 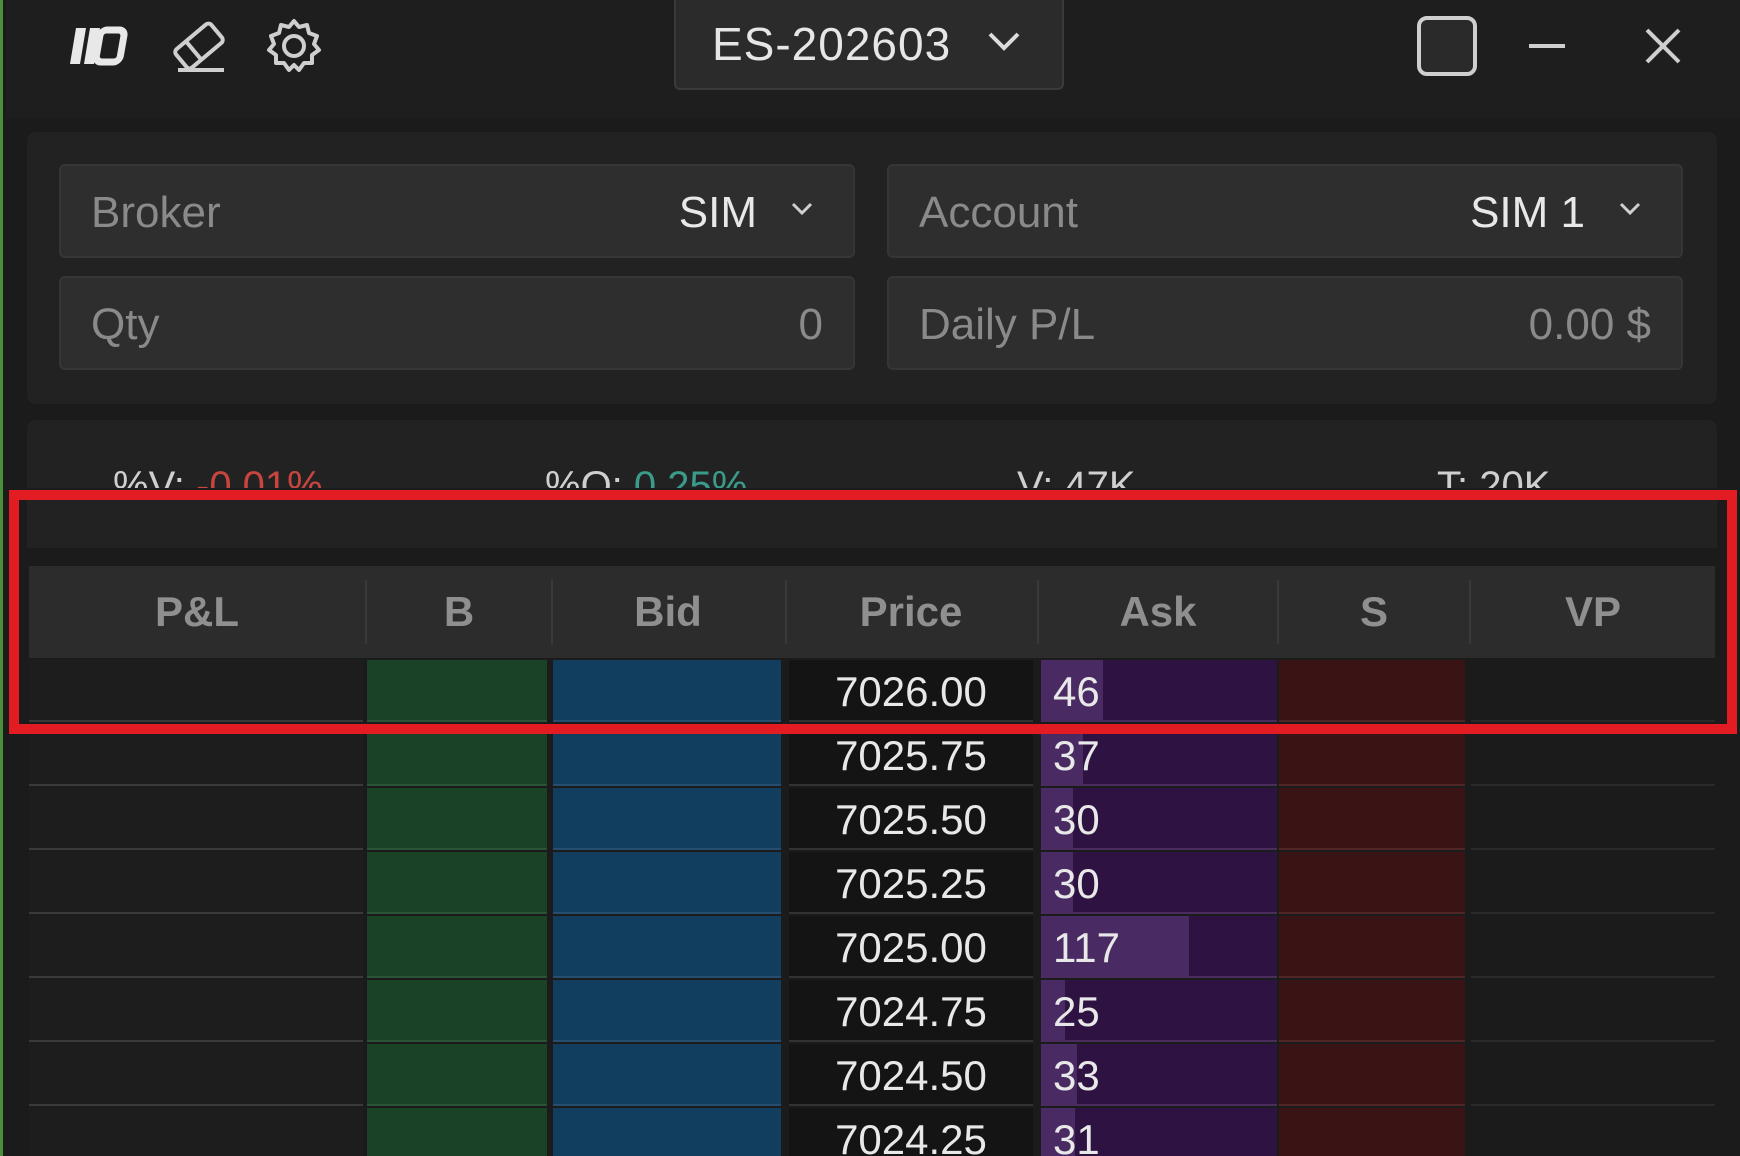 What do you see at coordinates (457, 211) in the screenshot?
I see `broker-select: Broker SIM` at bounding box center [457, 211].